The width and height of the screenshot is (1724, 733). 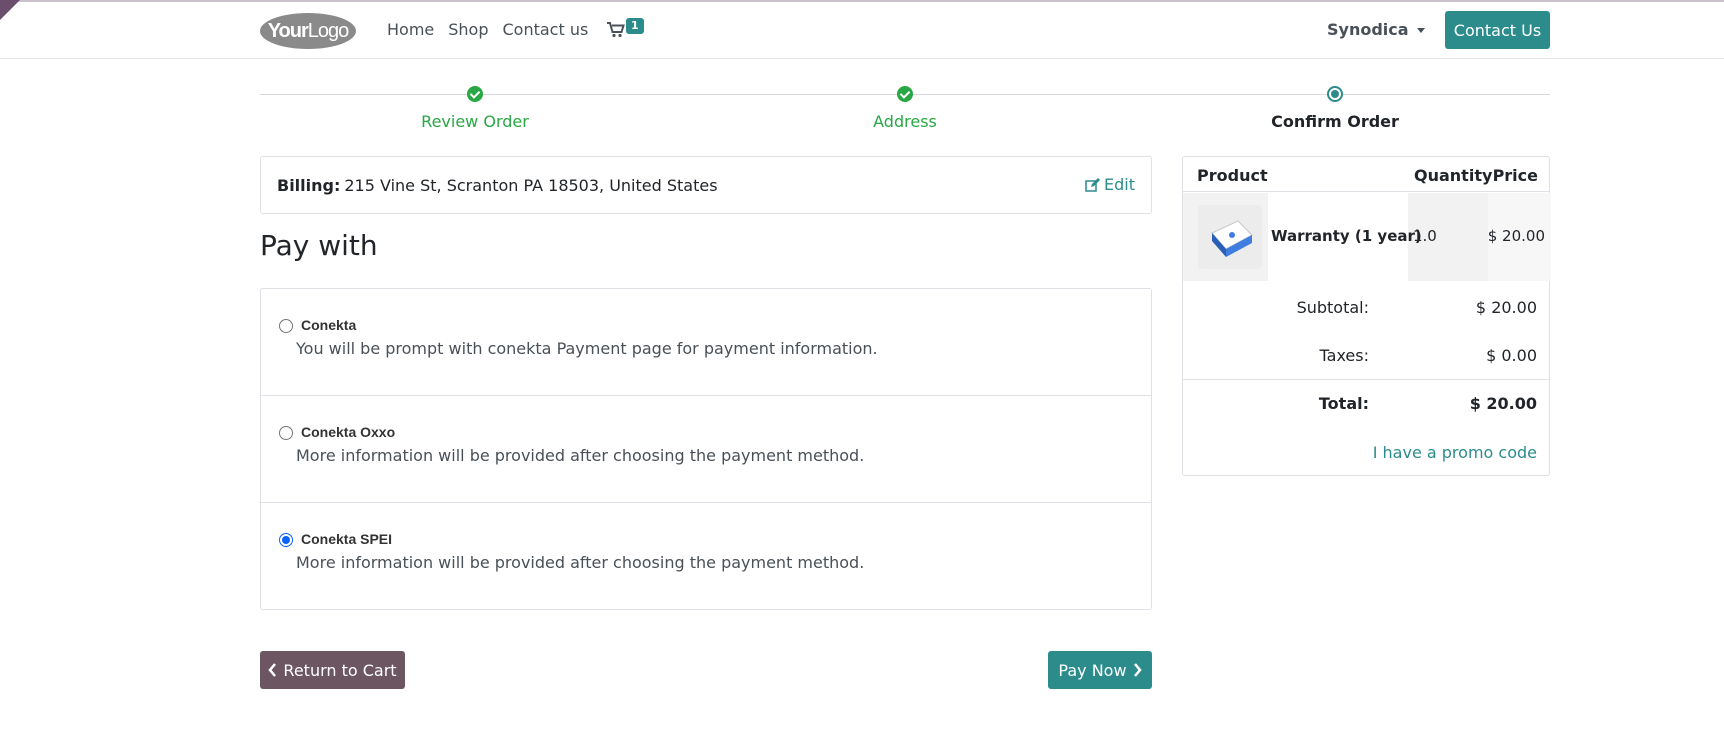 I want to click on step-confirm-order: Confirm Order, so click(x=1335, y=108).